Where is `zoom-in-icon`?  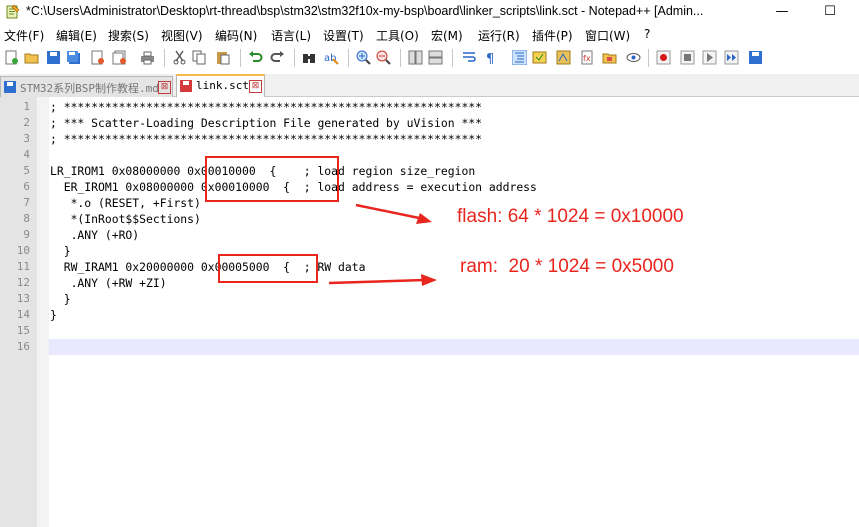 zoom-in-icon is located at coordinates (363, 57).